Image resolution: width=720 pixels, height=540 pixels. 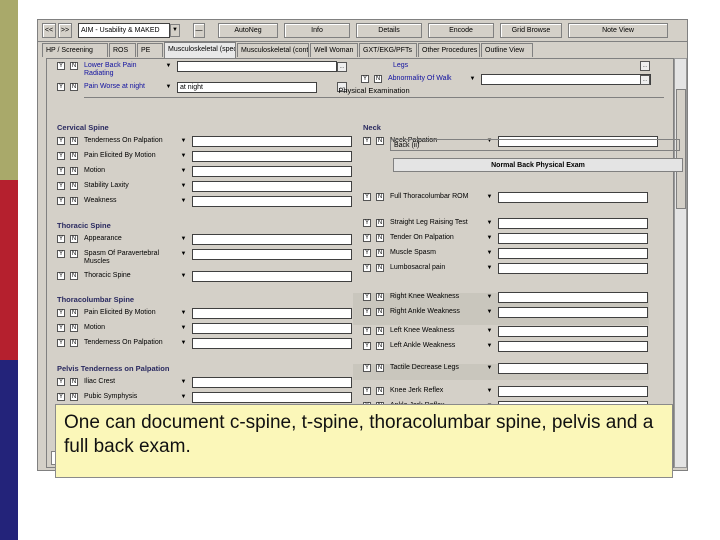 What do you see at coordinates (380, 268) in the screenshot?
I see `back-row-1-3-n-checkbox: N` at bounding box center [380, 268].